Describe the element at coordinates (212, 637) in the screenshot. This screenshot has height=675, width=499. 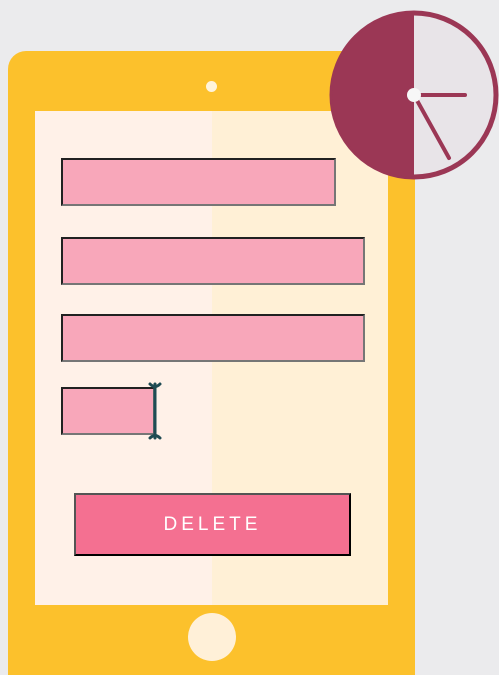
I see `home-button` at that location.